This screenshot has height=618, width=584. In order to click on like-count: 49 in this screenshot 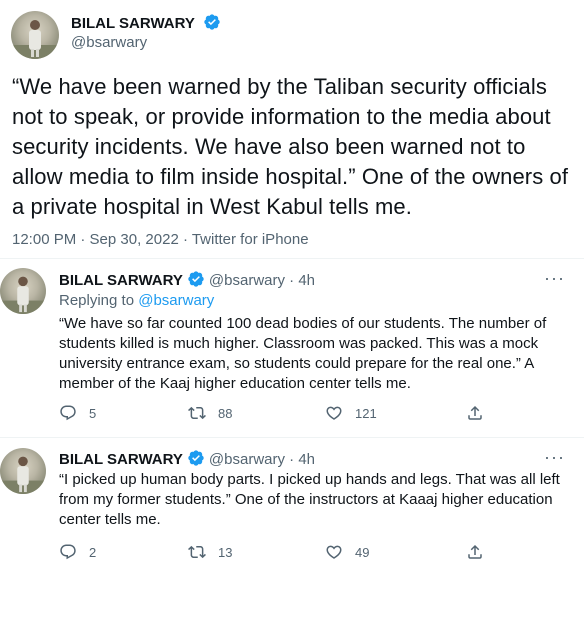, I will do `click(362, 552)`.